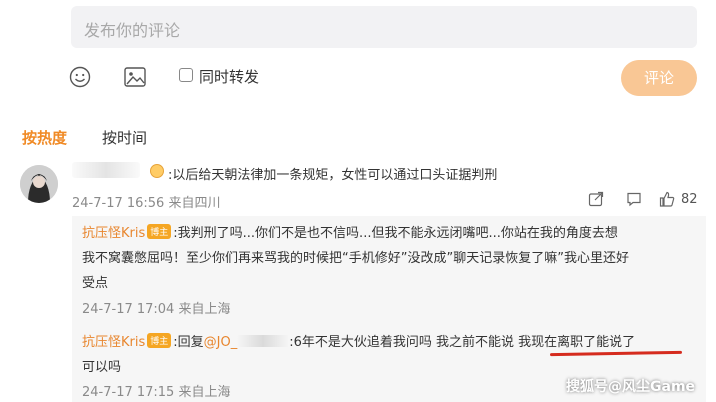 This screenshot has width=716, height=402. Describe the element at coordinates (186, 75) in the screenshot. I see `repost-checkbox` at that location.